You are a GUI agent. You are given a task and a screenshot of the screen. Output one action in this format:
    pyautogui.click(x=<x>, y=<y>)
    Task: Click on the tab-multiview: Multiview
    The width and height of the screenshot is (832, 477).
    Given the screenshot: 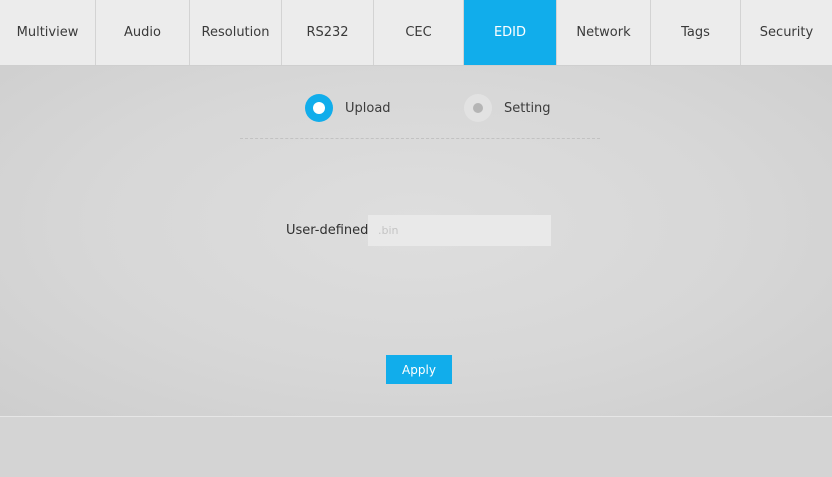 What is the action you would take?
    pyautogui.click(x=48, y=32)
    